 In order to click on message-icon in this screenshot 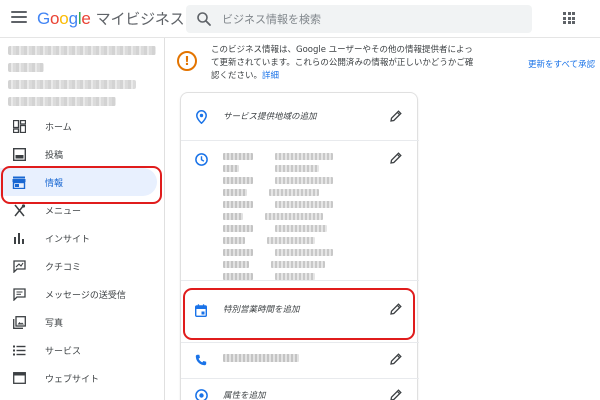, I will do `click(19, 294)`.